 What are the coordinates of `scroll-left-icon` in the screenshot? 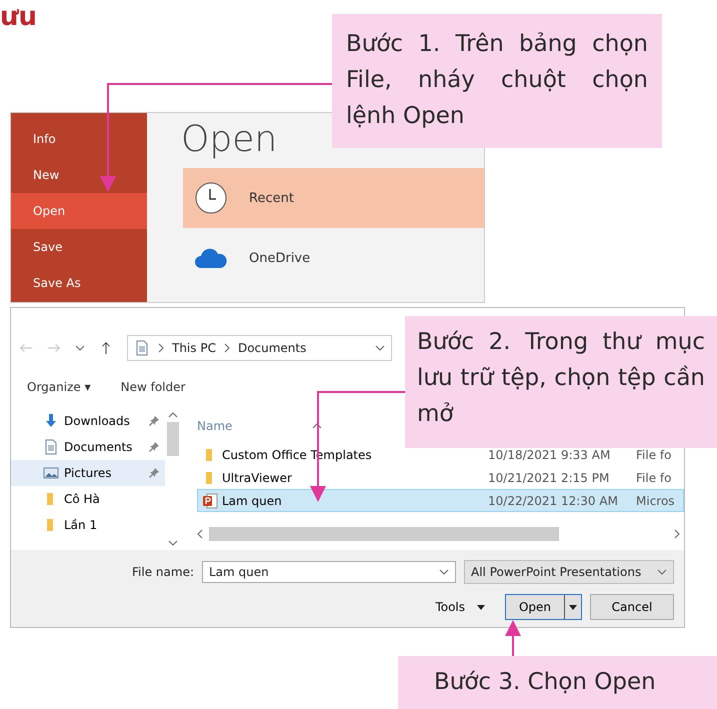 It's located at (200, 534).